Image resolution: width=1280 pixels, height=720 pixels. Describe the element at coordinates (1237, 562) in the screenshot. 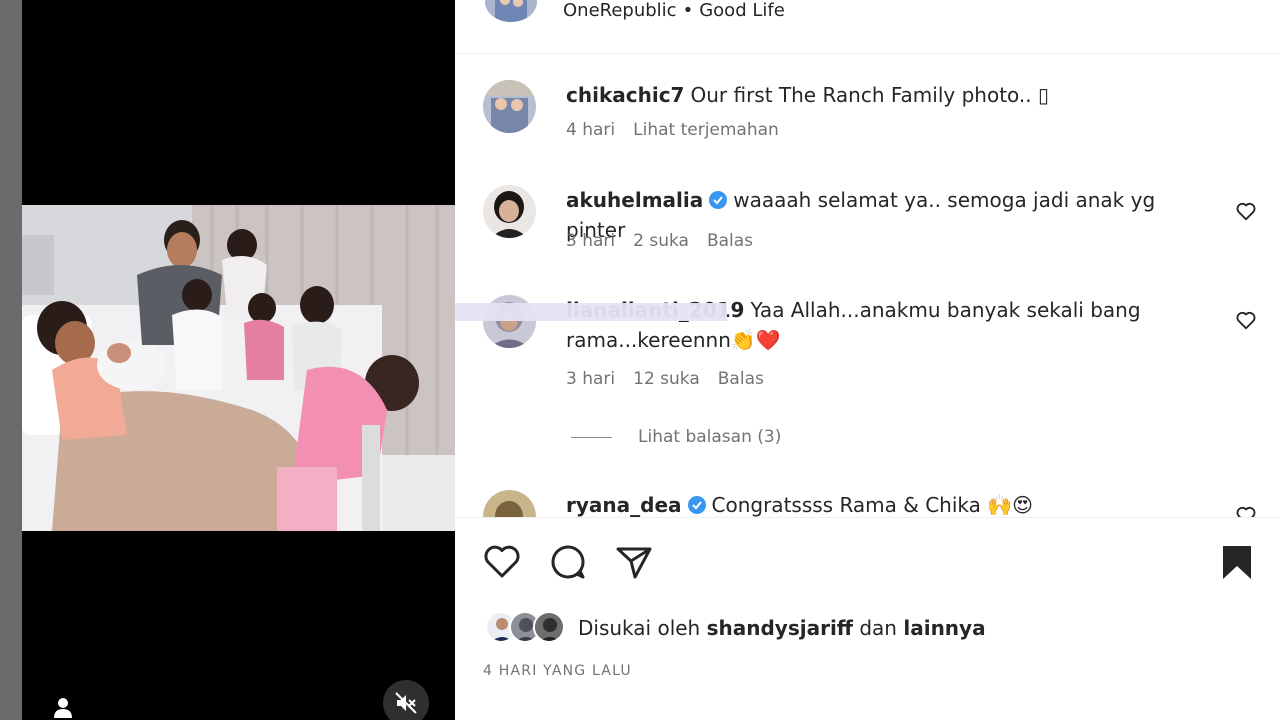

I see `bookmark-icon` at that location.